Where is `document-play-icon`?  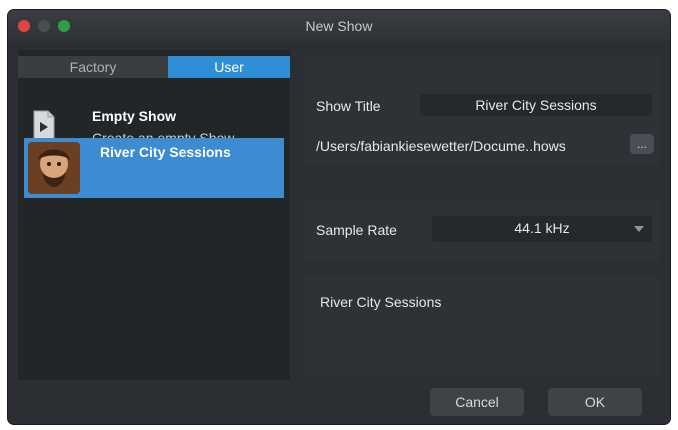
document-play-icon is located at coordinates (44, 125).